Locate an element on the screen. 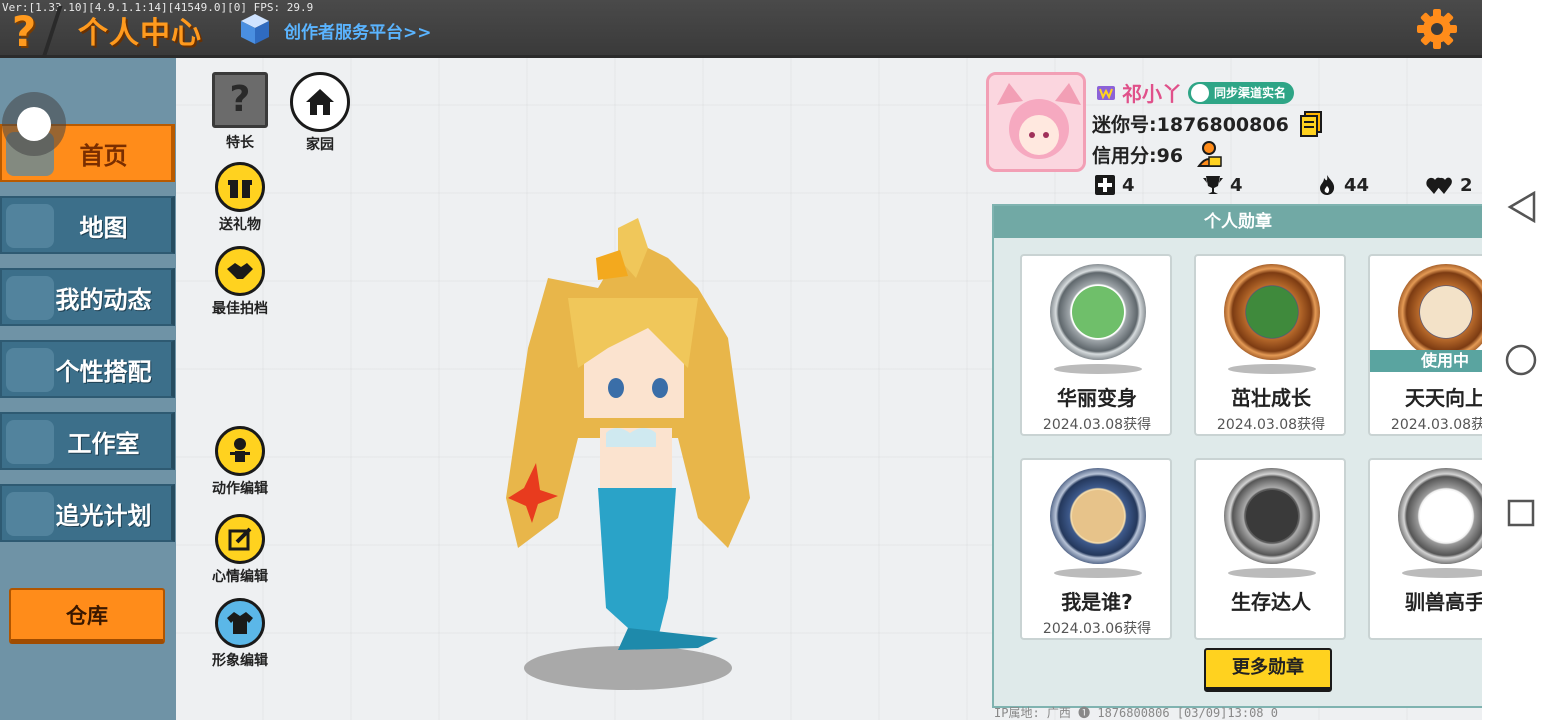 This screenshot has width=1560, height=720. credit-score: 信用分:96 is located at coordinates (1138, 155).